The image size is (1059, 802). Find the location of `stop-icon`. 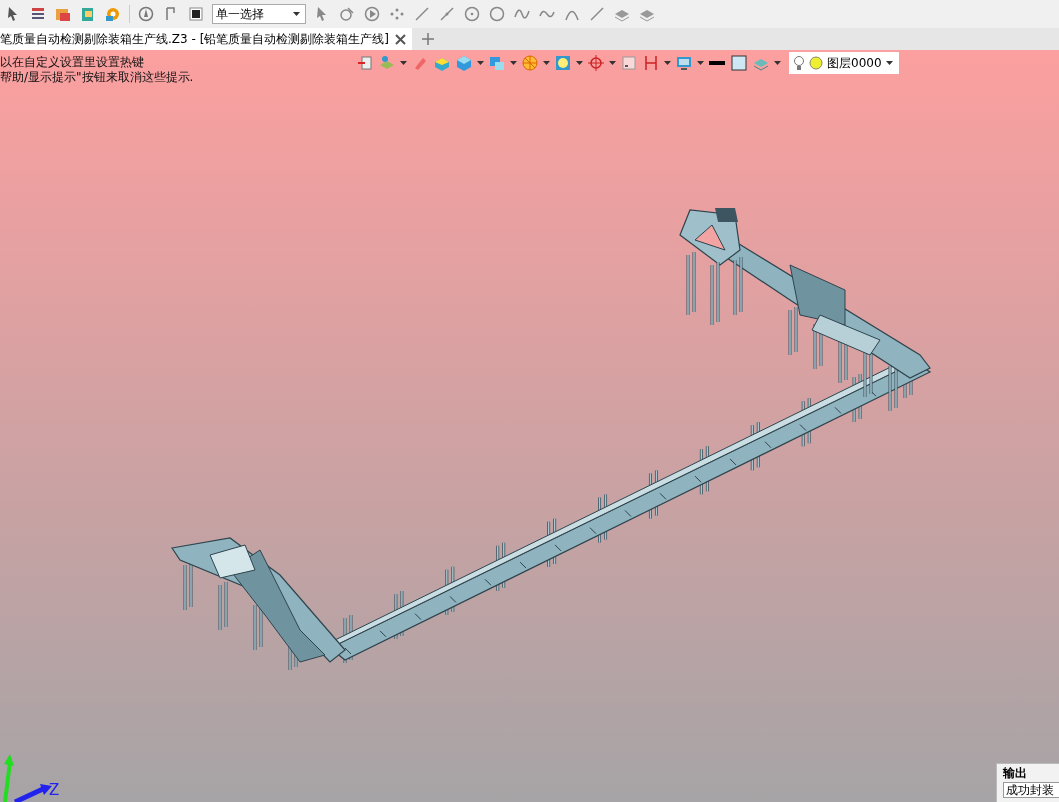

stop-icon is located at coordinates (196, 14).